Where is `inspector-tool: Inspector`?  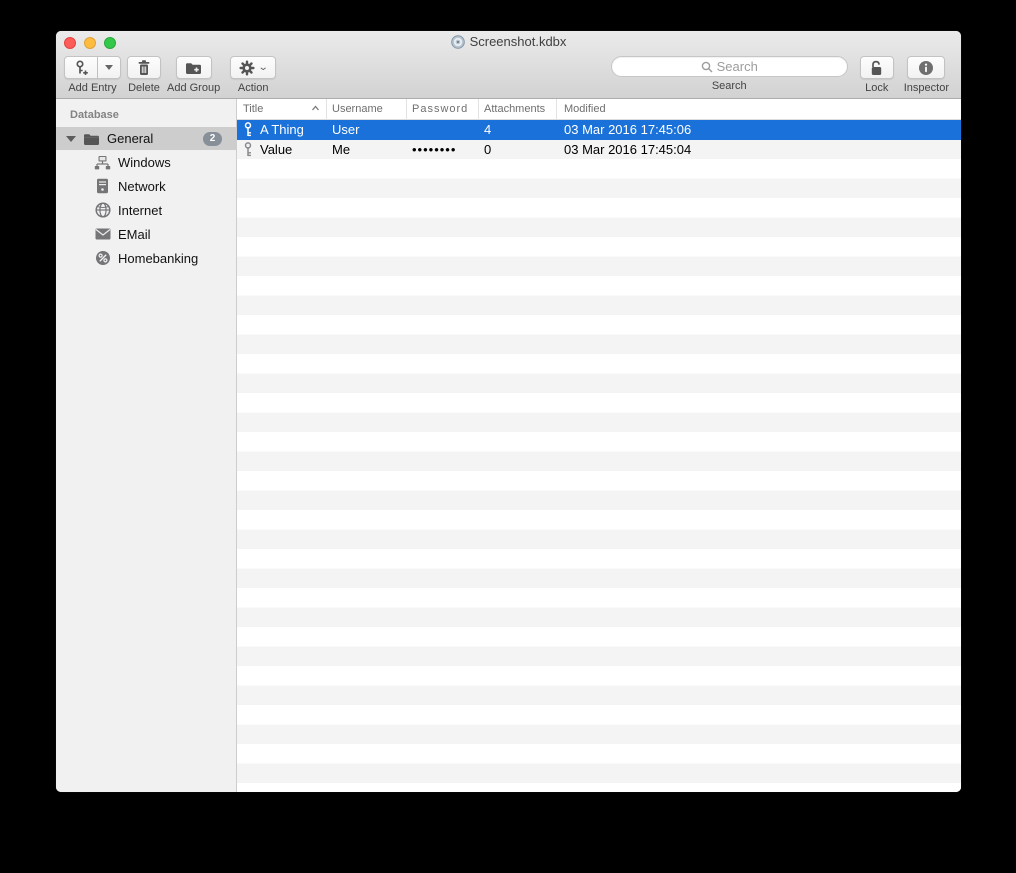 inspector-tool: Inspector is located at coordinates (926, 75).